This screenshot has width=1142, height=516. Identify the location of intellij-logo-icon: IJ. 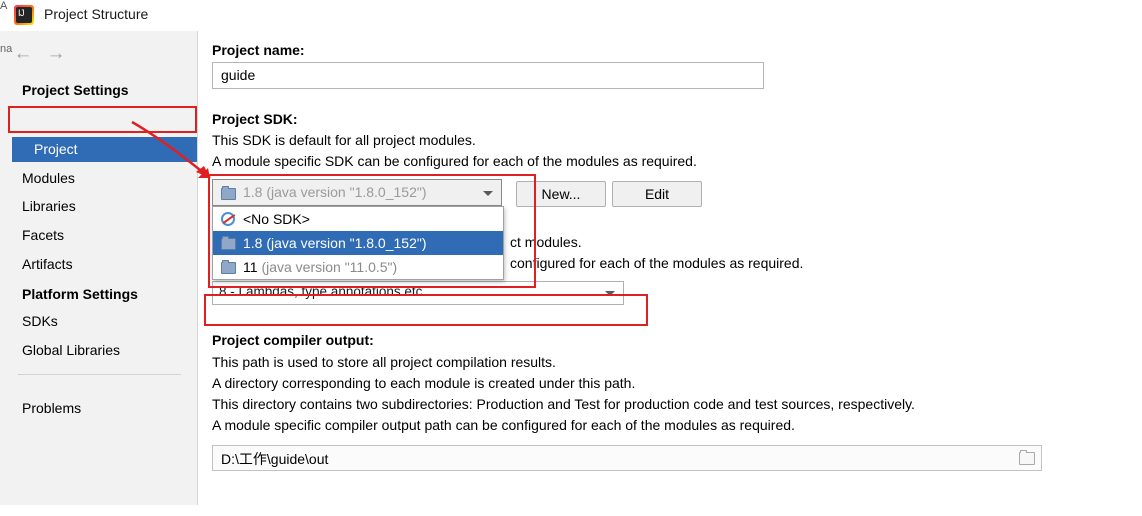
(24, 15).